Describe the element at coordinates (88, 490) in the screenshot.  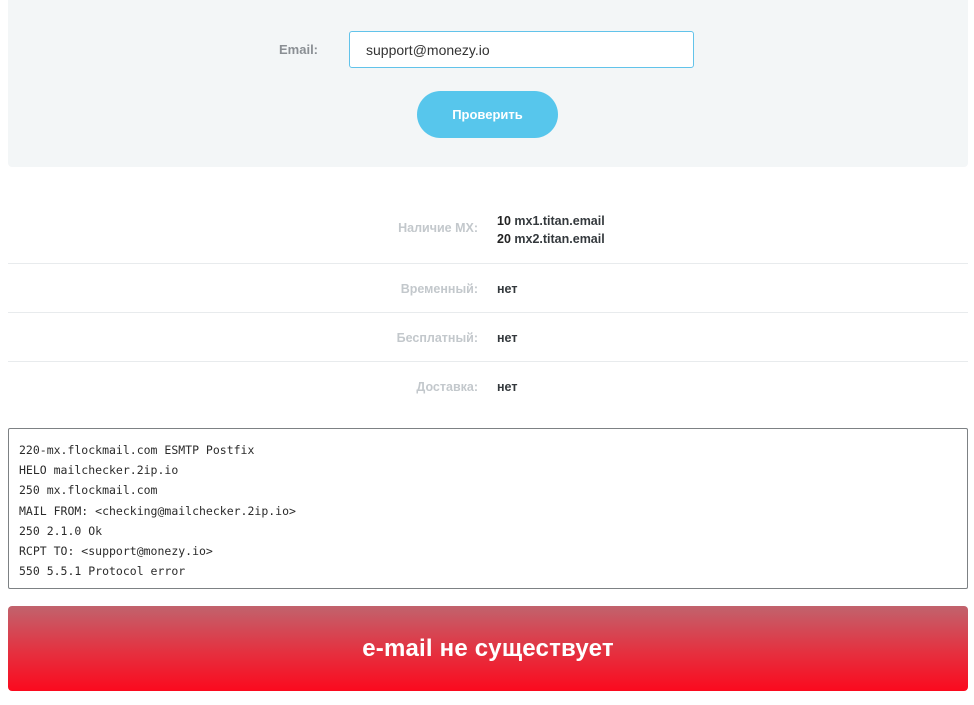
I see `log-line: 250 mx.flockmail.com` at that location.